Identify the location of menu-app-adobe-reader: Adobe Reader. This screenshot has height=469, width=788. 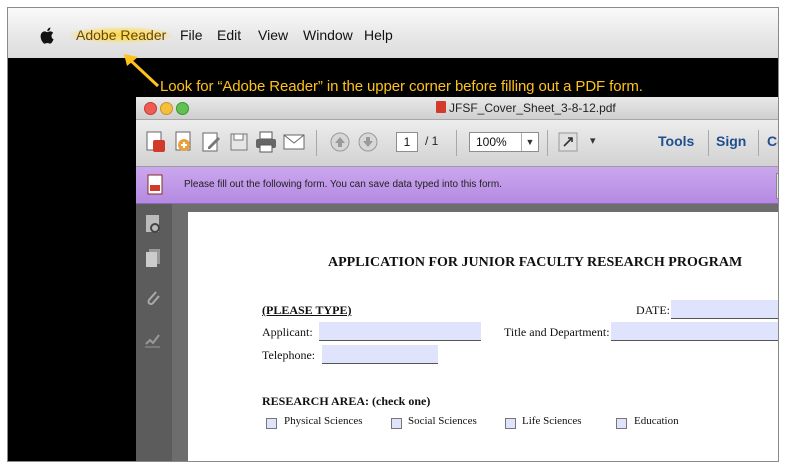
(121, 35).